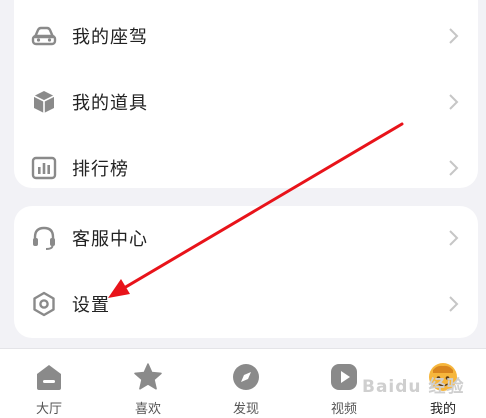 This screenshot has height=418, width=486. Describe the element at coordinates (343, 408) in the screenshot. I see `tab-label: 视频` at that location.